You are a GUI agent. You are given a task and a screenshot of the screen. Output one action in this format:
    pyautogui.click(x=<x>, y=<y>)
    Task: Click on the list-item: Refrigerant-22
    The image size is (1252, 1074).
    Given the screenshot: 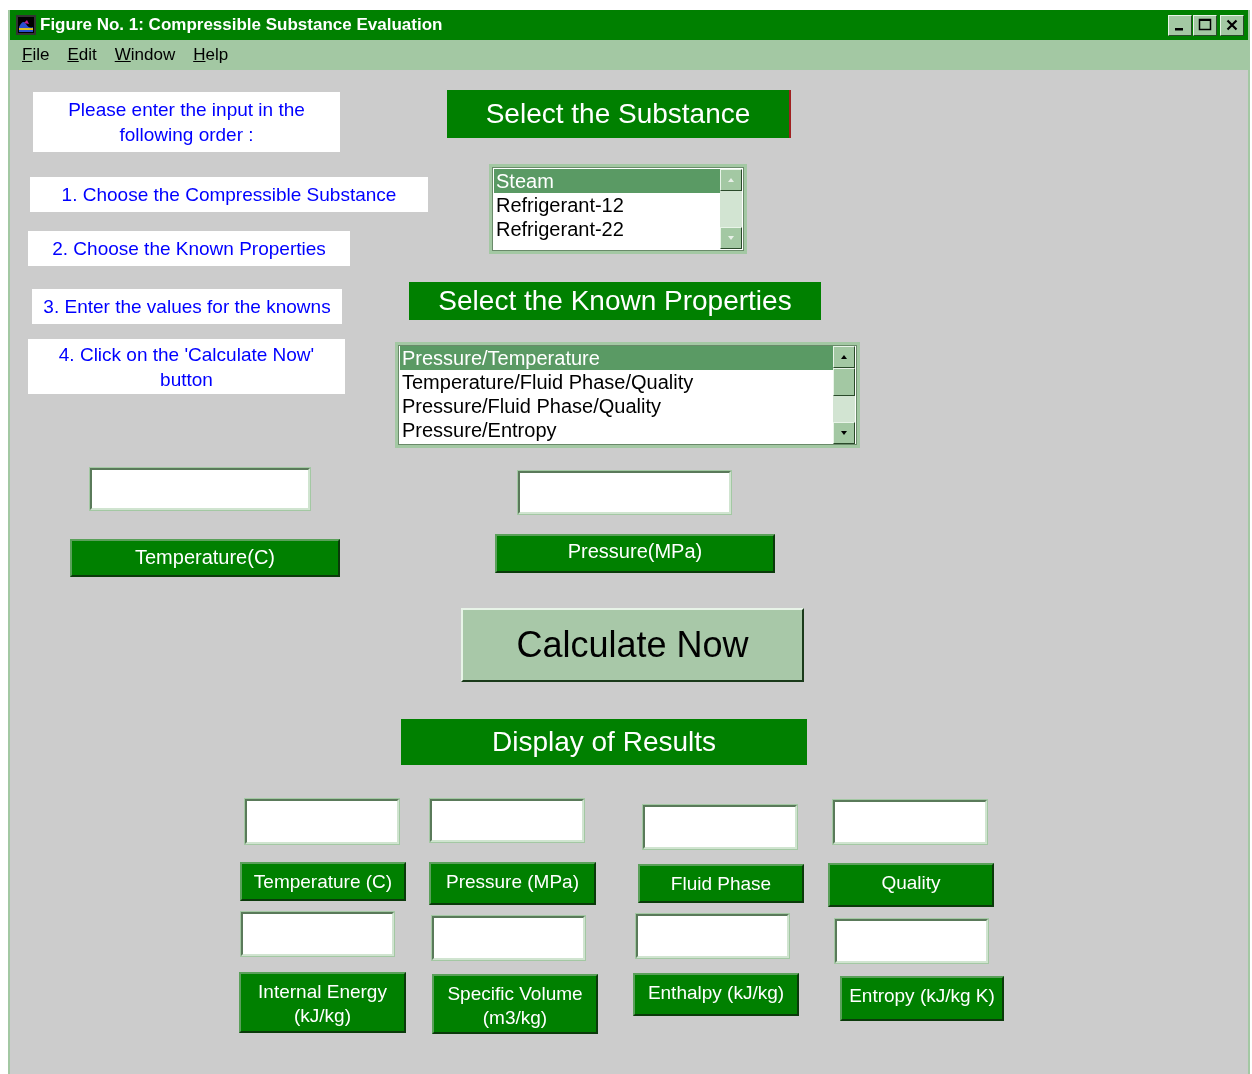 What is the action you would take?
    pyautogui.click(x=607, y=229)
    